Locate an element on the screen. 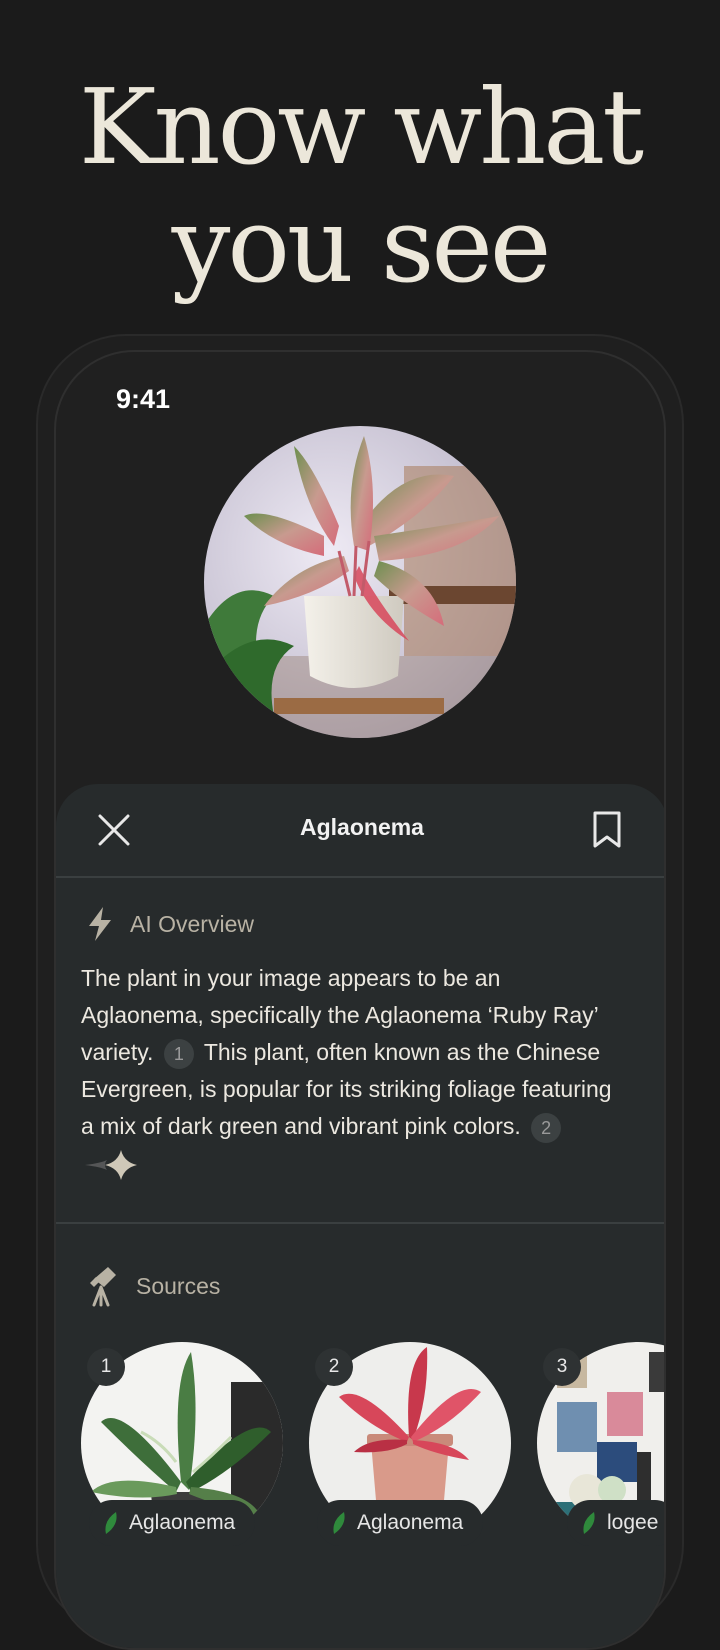 This screenshot has width=720, height=1650. ai-overview-label: AI Overview is located at coordinates (192, 923).